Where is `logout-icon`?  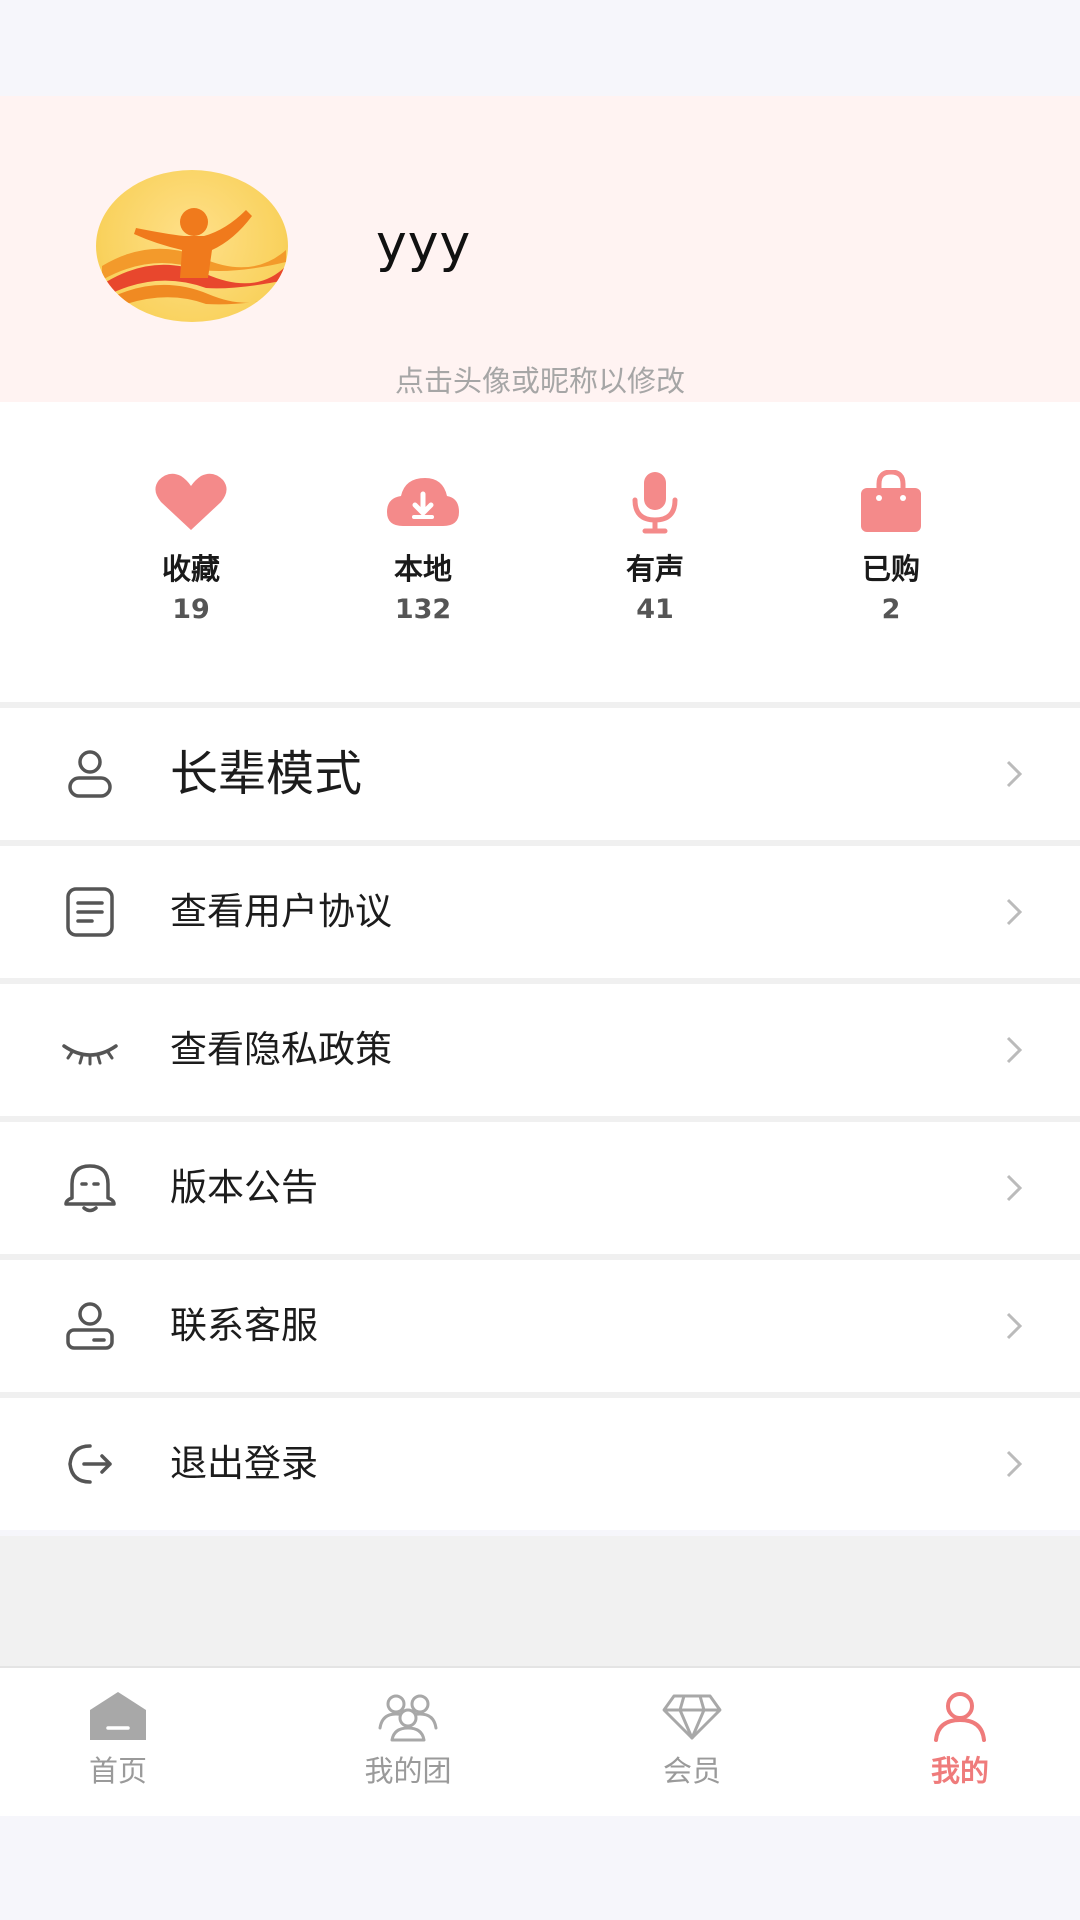 logout-icon is located at coordinates (90, 1464).